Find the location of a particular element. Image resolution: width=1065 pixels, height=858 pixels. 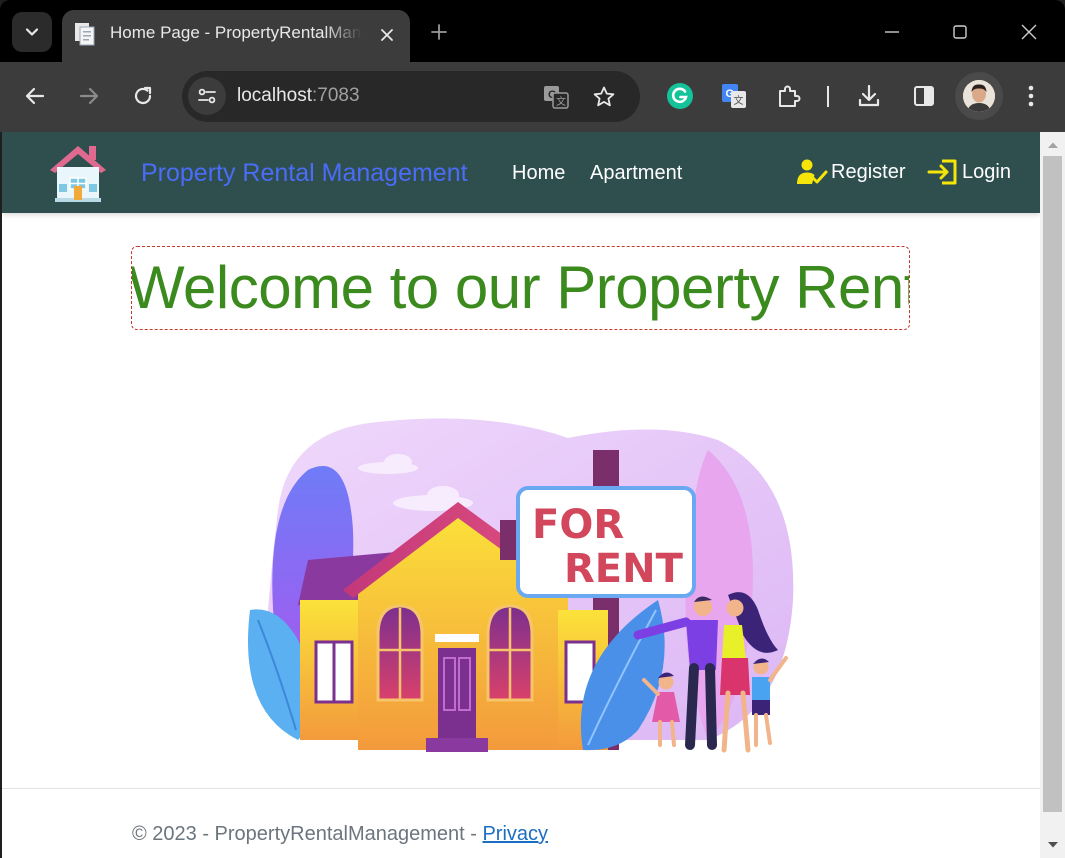

arrow-left-icon is located at coordinates (35, 96).